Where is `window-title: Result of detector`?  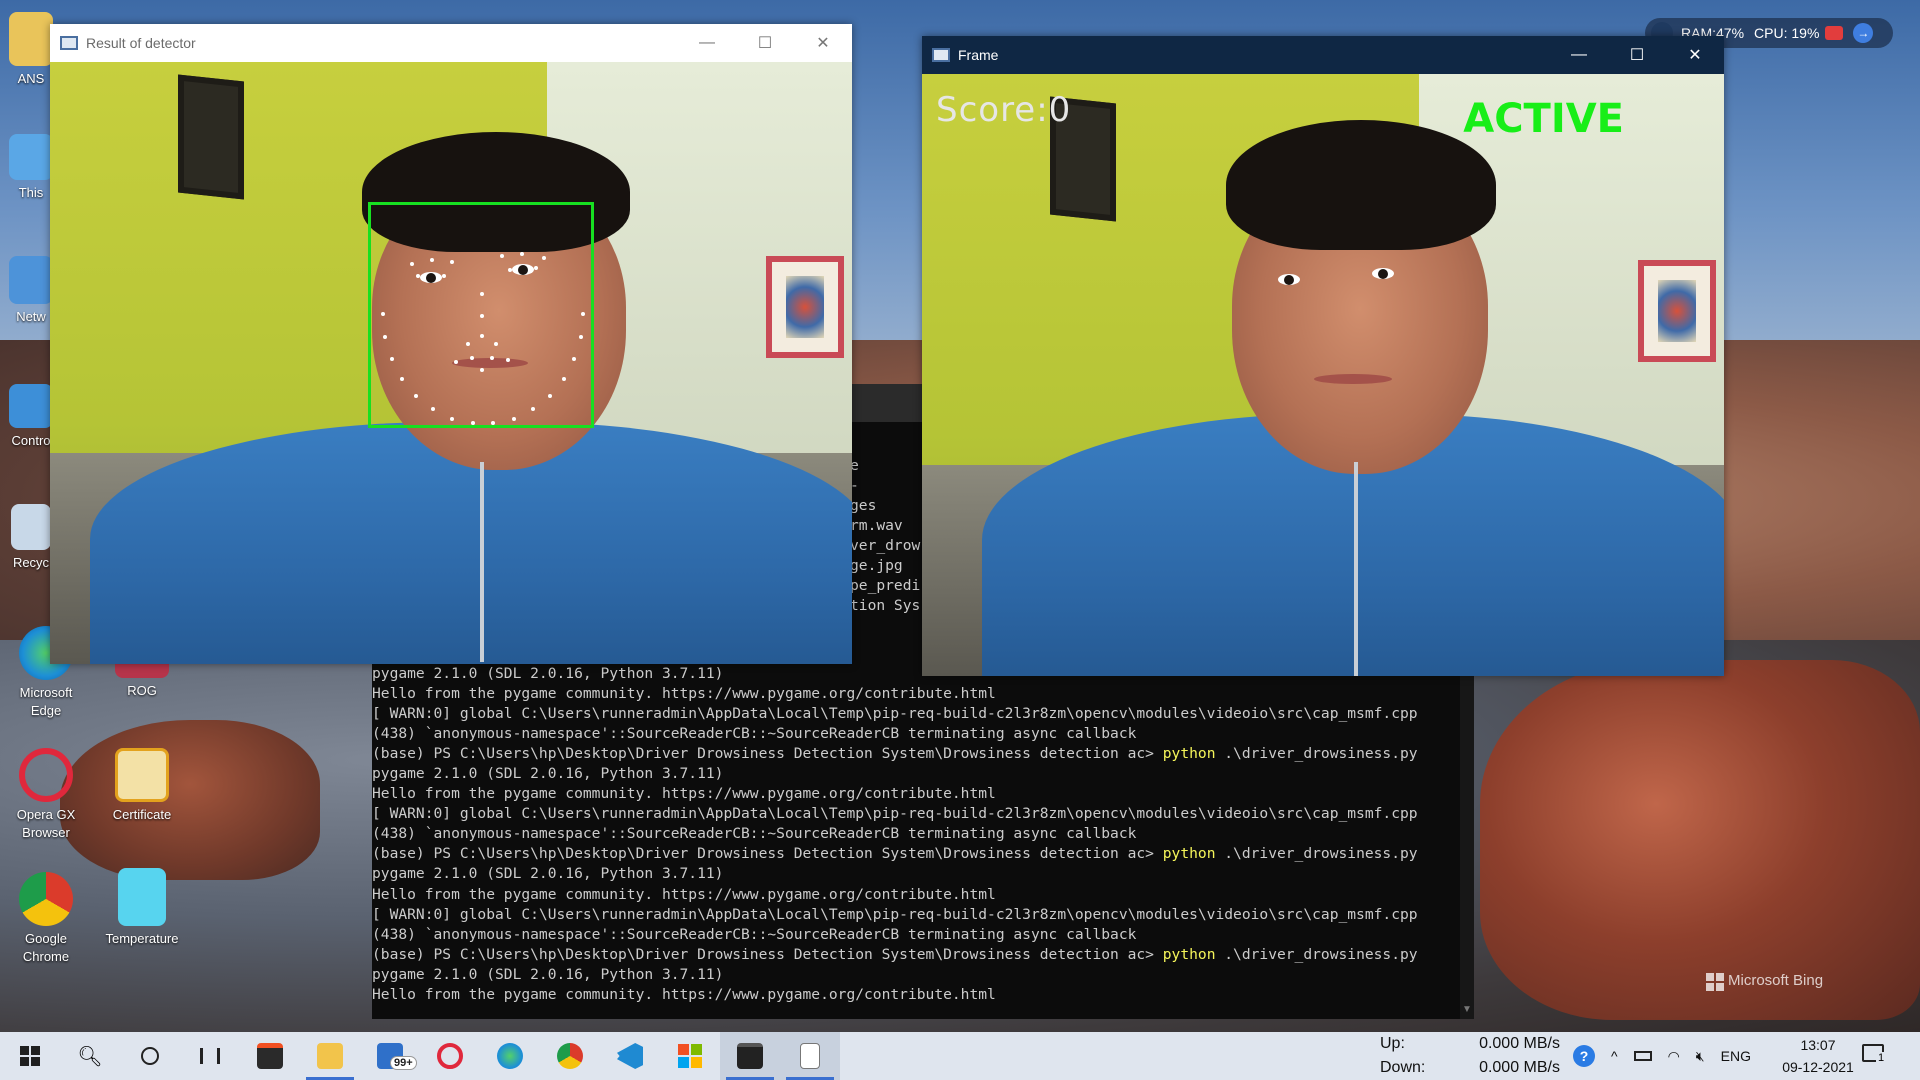 window-title: Result of detector is located at coordinates (141, 43).